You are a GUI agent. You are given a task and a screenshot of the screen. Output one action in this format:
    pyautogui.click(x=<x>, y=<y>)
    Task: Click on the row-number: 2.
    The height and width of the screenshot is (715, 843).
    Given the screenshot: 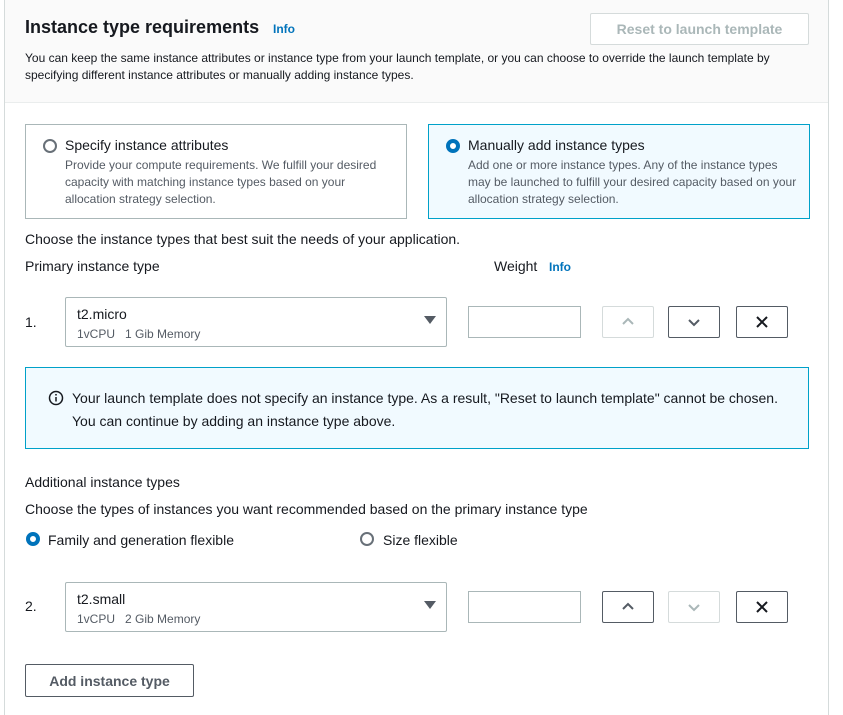 What is the action you would take?
    pyautogui.click(x=31, y=606)
    